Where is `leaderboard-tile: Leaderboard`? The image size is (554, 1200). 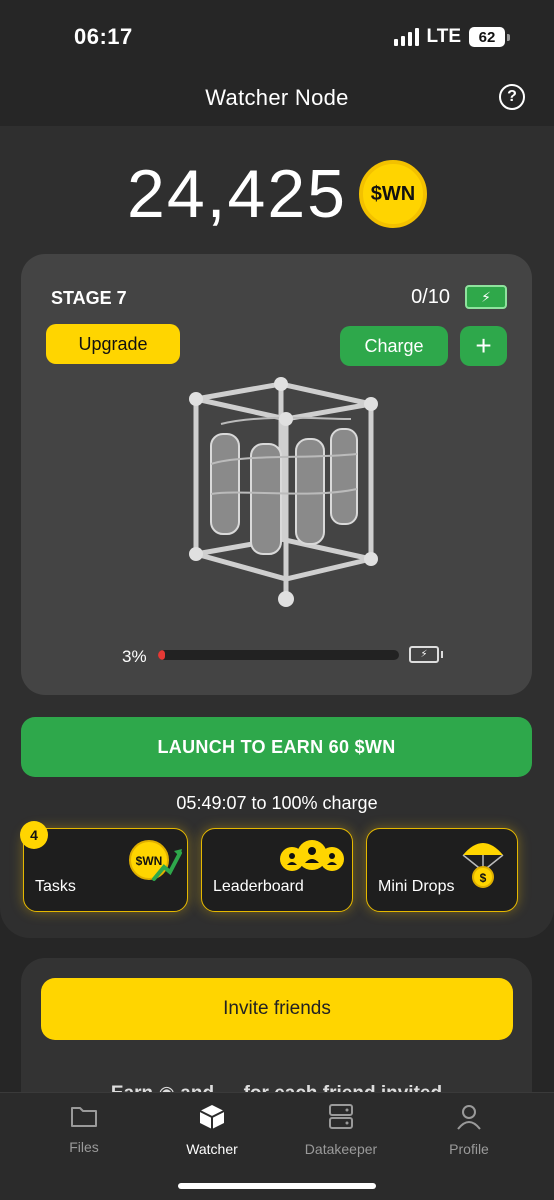 leaderboard-tile: Leaderboard is located at coordinates (277, 870).